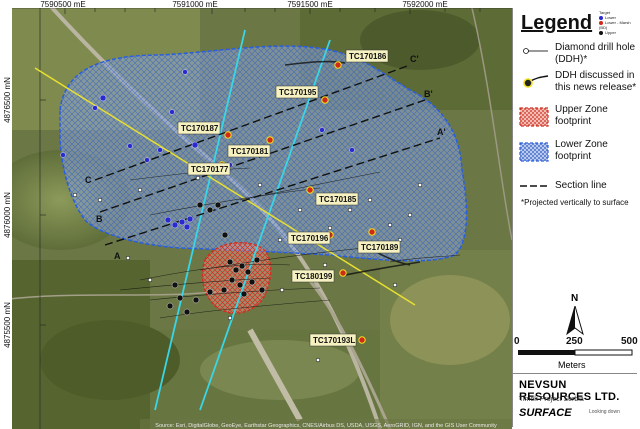 The image size is (640, 429). I want to click on target-key: Target Lower Lower - Marsh (BD) Upper, so click(618, 22).